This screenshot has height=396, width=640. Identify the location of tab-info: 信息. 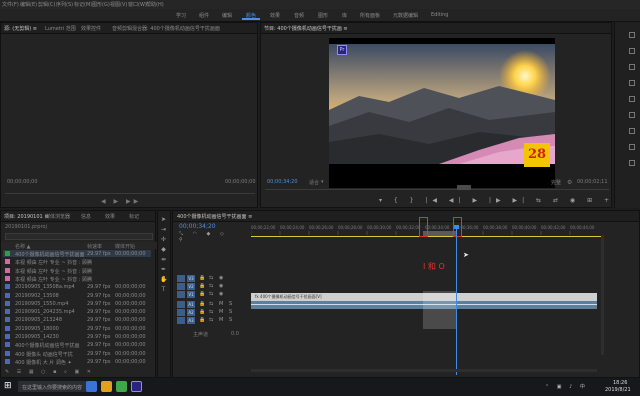
(86, 216).